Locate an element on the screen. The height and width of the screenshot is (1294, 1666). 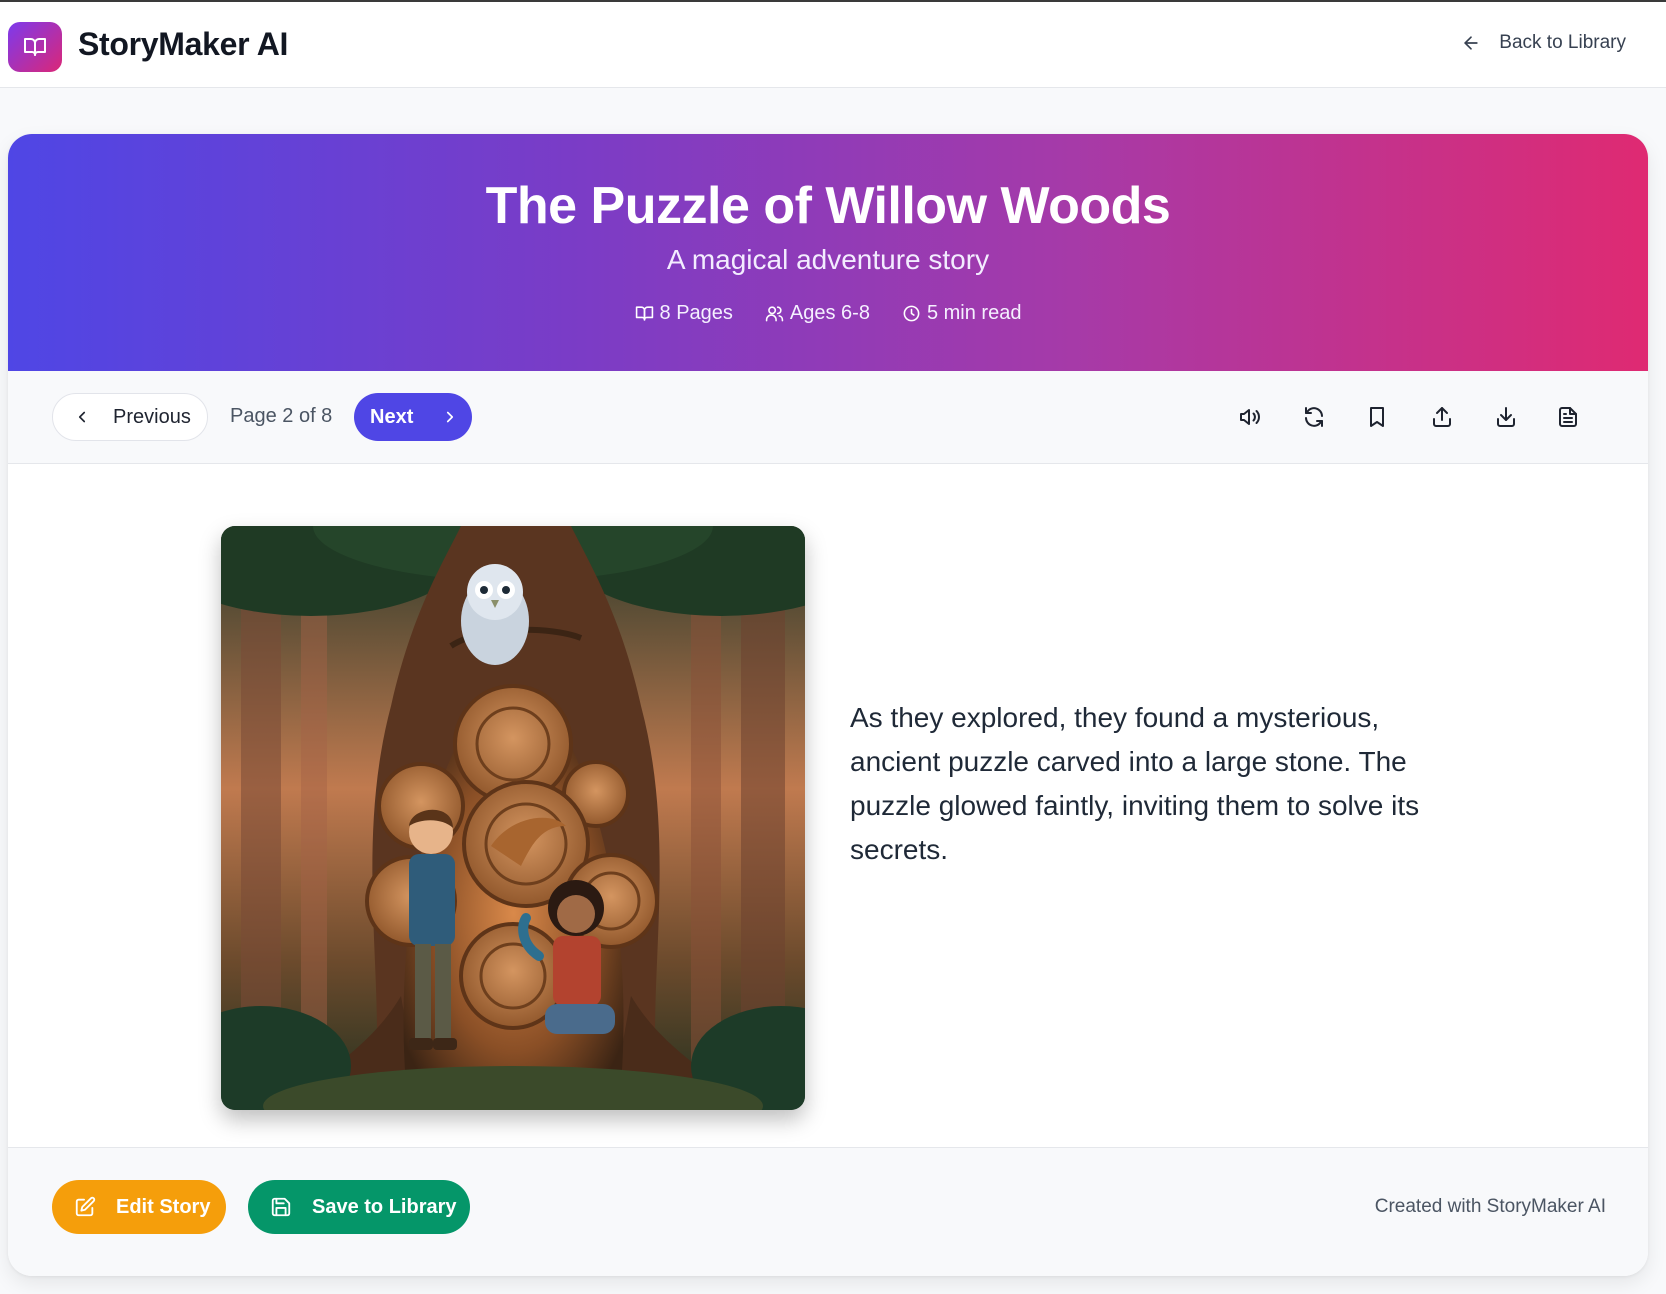
meta-pages-label: 8 Pages is located at coordinates (696, 313).